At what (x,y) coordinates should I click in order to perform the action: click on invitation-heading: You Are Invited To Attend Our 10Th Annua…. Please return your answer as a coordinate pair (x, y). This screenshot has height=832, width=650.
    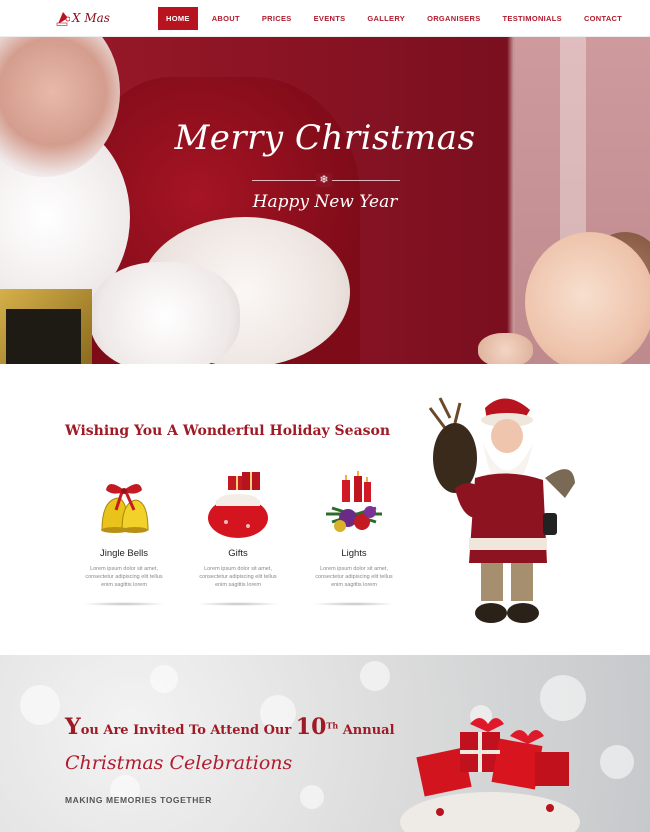
    Looking at the image, I should click on (230, 727).